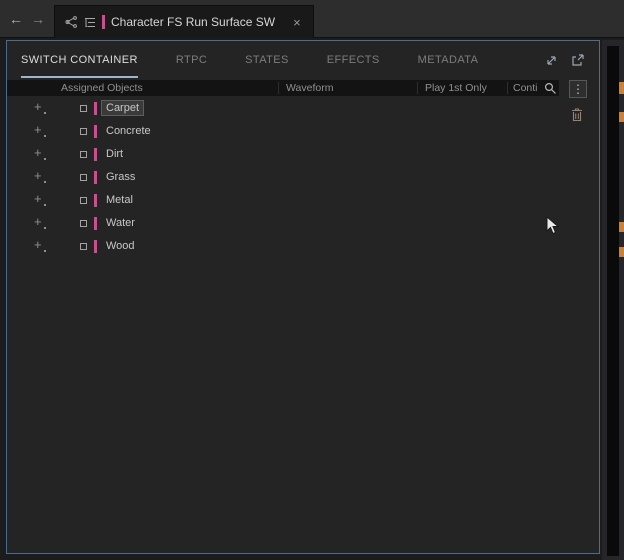 Image resolution: width=624 pixels, height=560 pixels. I want to click on adjacent-panel-peek, so click(613, 300).